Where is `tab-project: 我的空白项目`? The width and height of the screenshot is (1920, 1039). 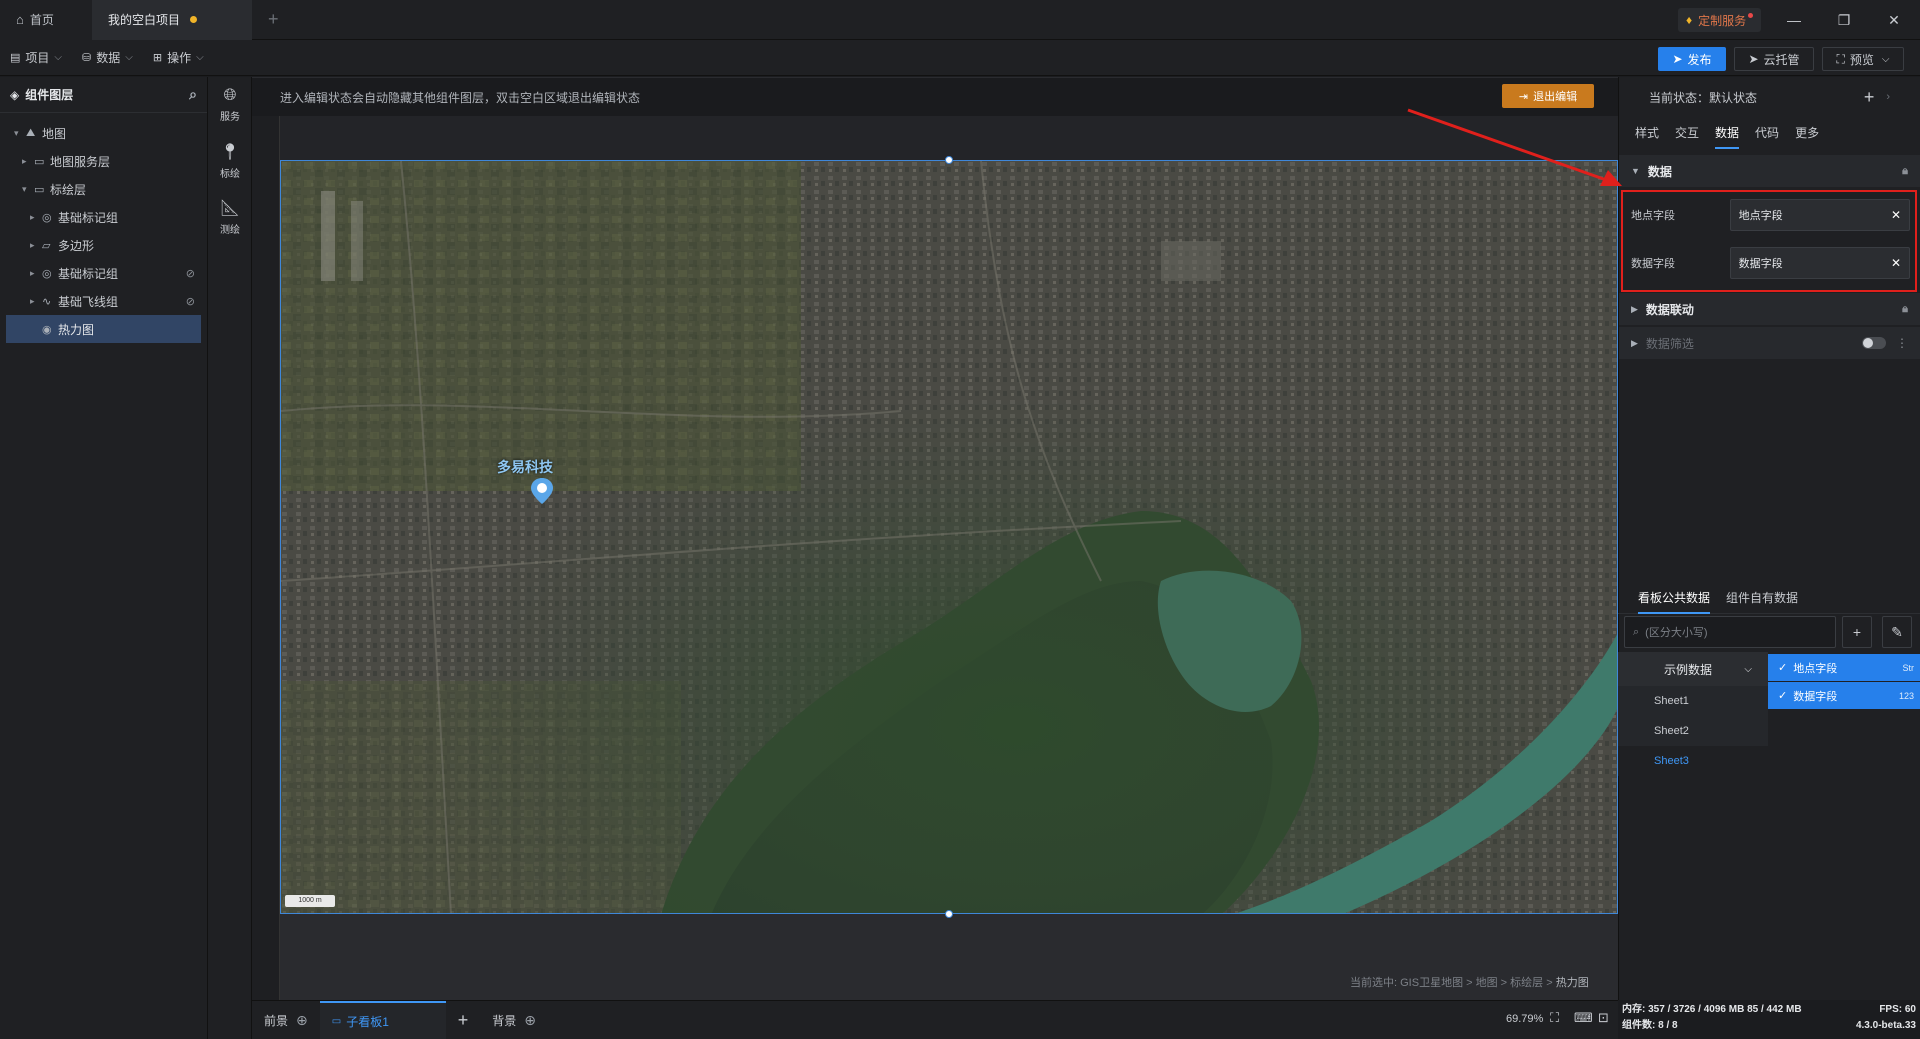
tab-project: 我的空白项目 is located at coordinates (172, 20).